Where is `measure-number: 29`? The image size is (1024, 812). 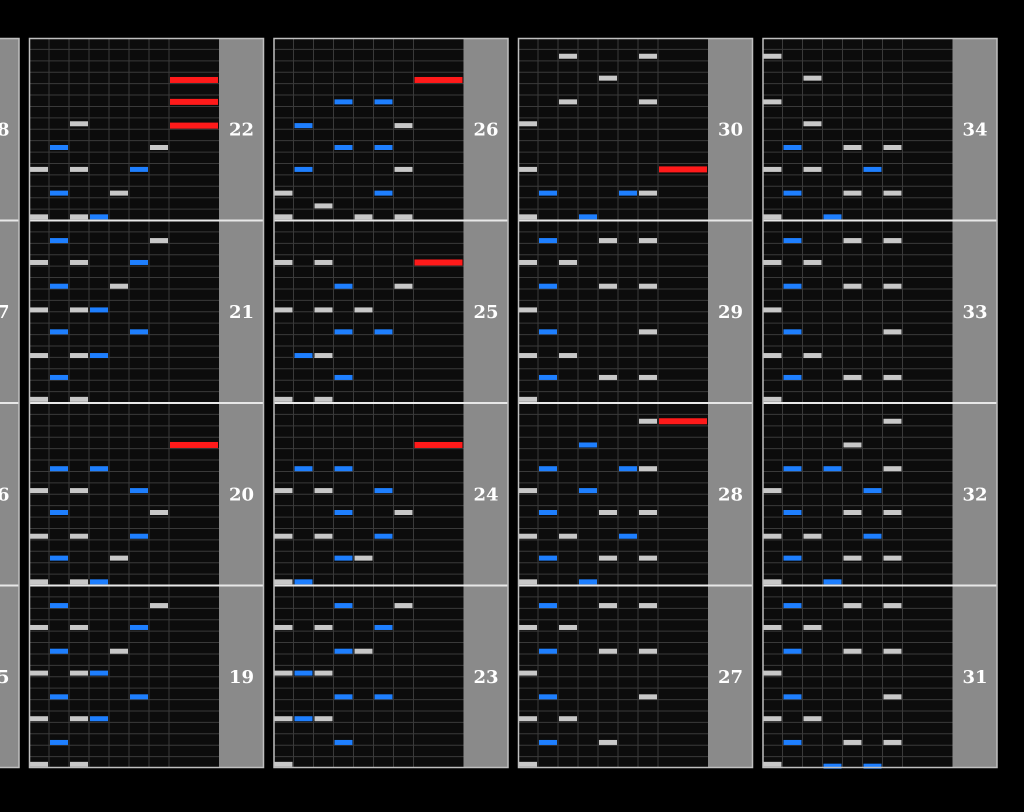
measure-number: 29 is located at coordinates (730, 312).